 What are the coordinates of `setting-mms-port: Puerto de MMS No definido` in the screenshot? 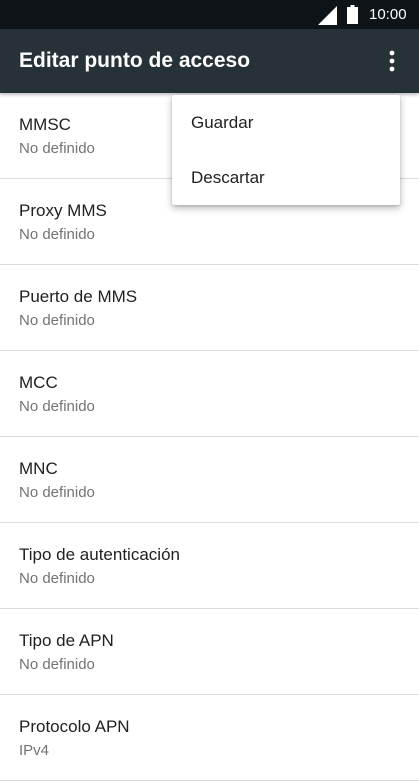 It's located at (209, 308).